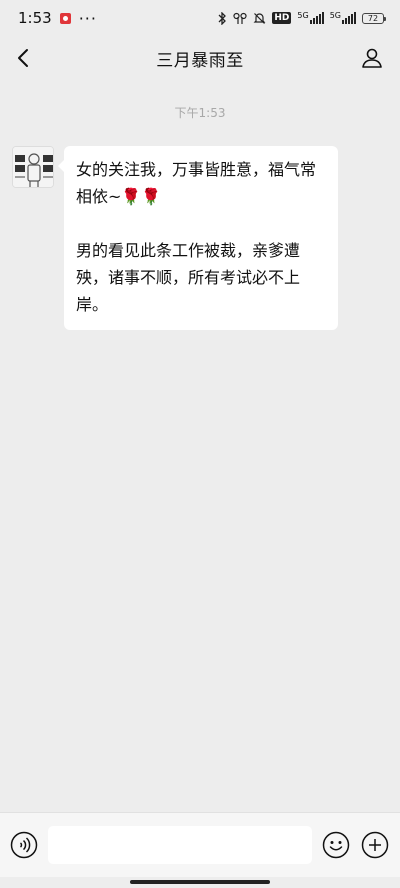 The height and width of the screenshot is (888, 400). I want to click on message-paragraph: 男的看见此条工作被裁，亲爹遭殃，诸事不顺，所有考试必不上岸。, so click(188, 277).